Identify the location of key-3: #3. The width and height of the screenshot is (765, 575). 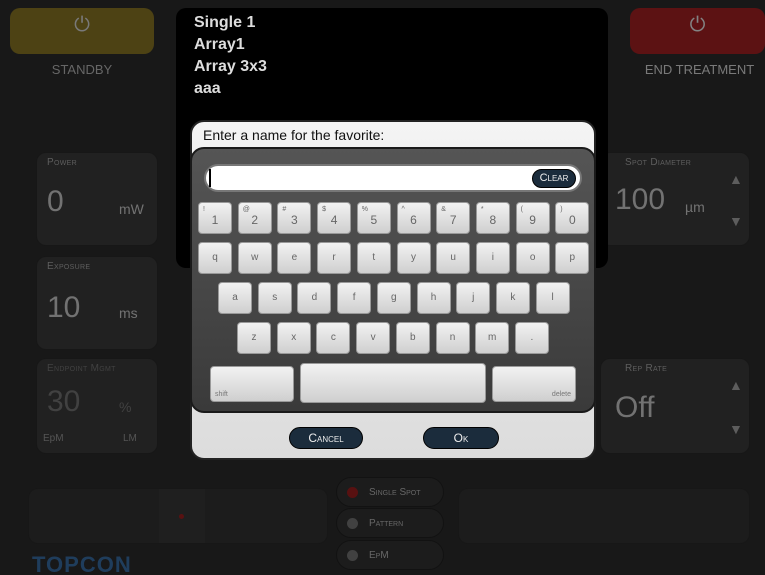
(294, 218).